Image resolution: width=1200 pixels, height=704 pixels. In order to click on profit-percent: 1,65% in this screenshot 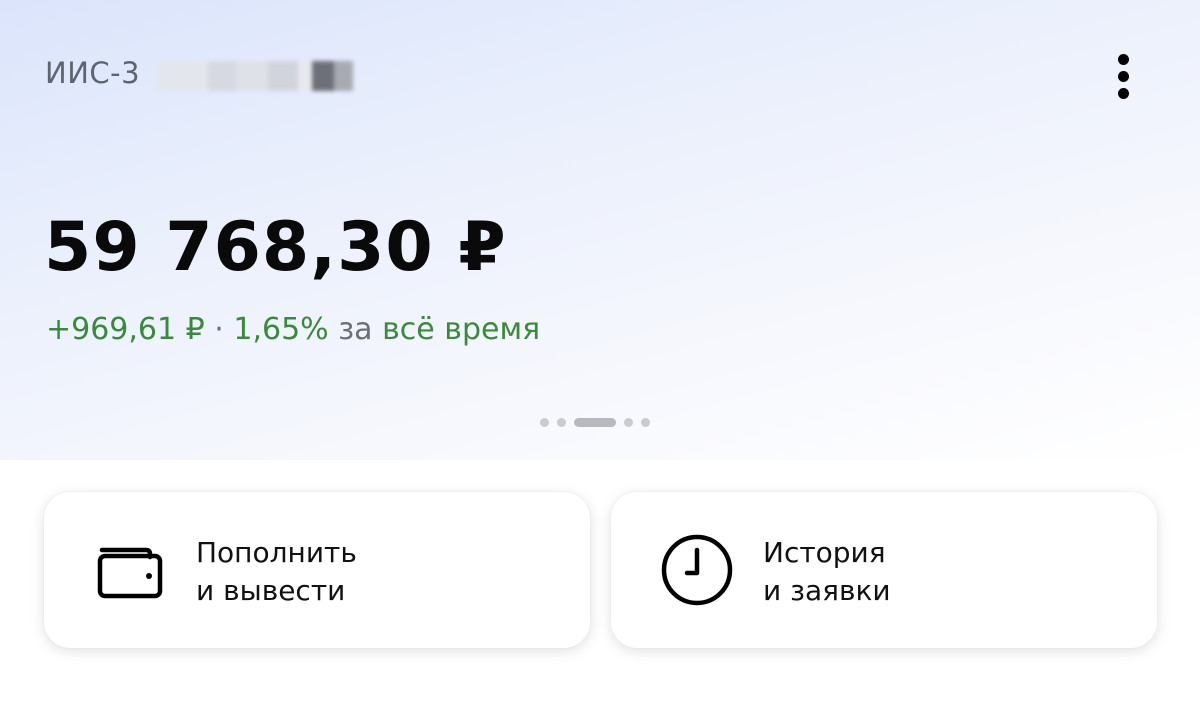, I will do `click(281, 329)`.